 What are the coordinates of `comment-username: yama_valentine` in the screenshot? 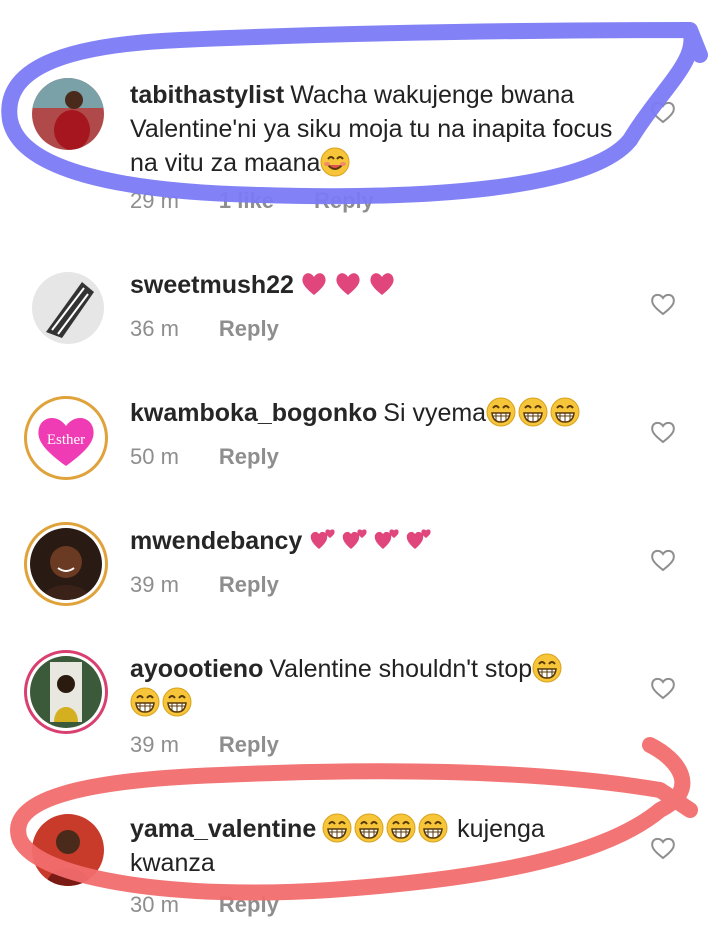 It's located at (223, 829).